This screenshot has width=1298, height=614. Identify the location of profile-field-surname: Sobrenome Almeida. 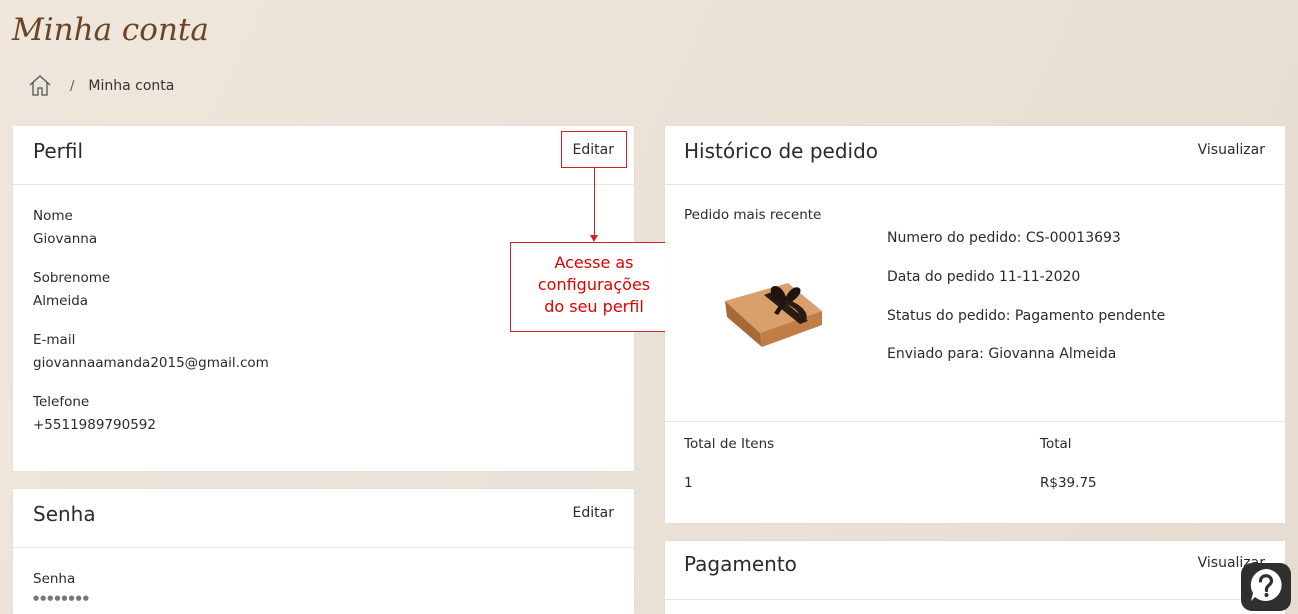
(71, 290).